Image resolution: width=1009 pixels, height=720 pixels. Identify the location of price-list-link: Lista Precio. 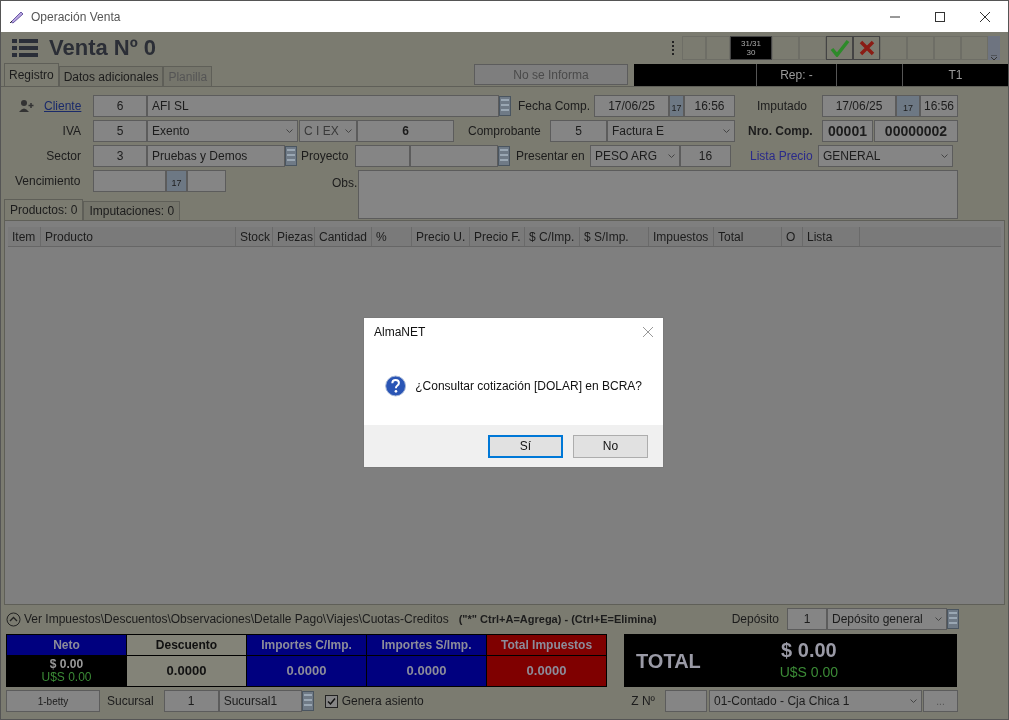
(784, 156).